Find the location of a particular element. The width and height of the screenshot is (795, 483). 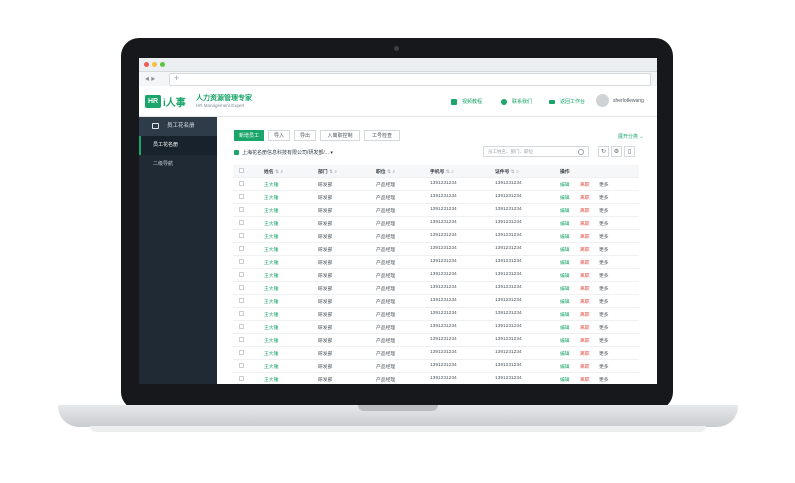

search-input: 员工姓名、部门、职位 is located at coordinates (536, 151).